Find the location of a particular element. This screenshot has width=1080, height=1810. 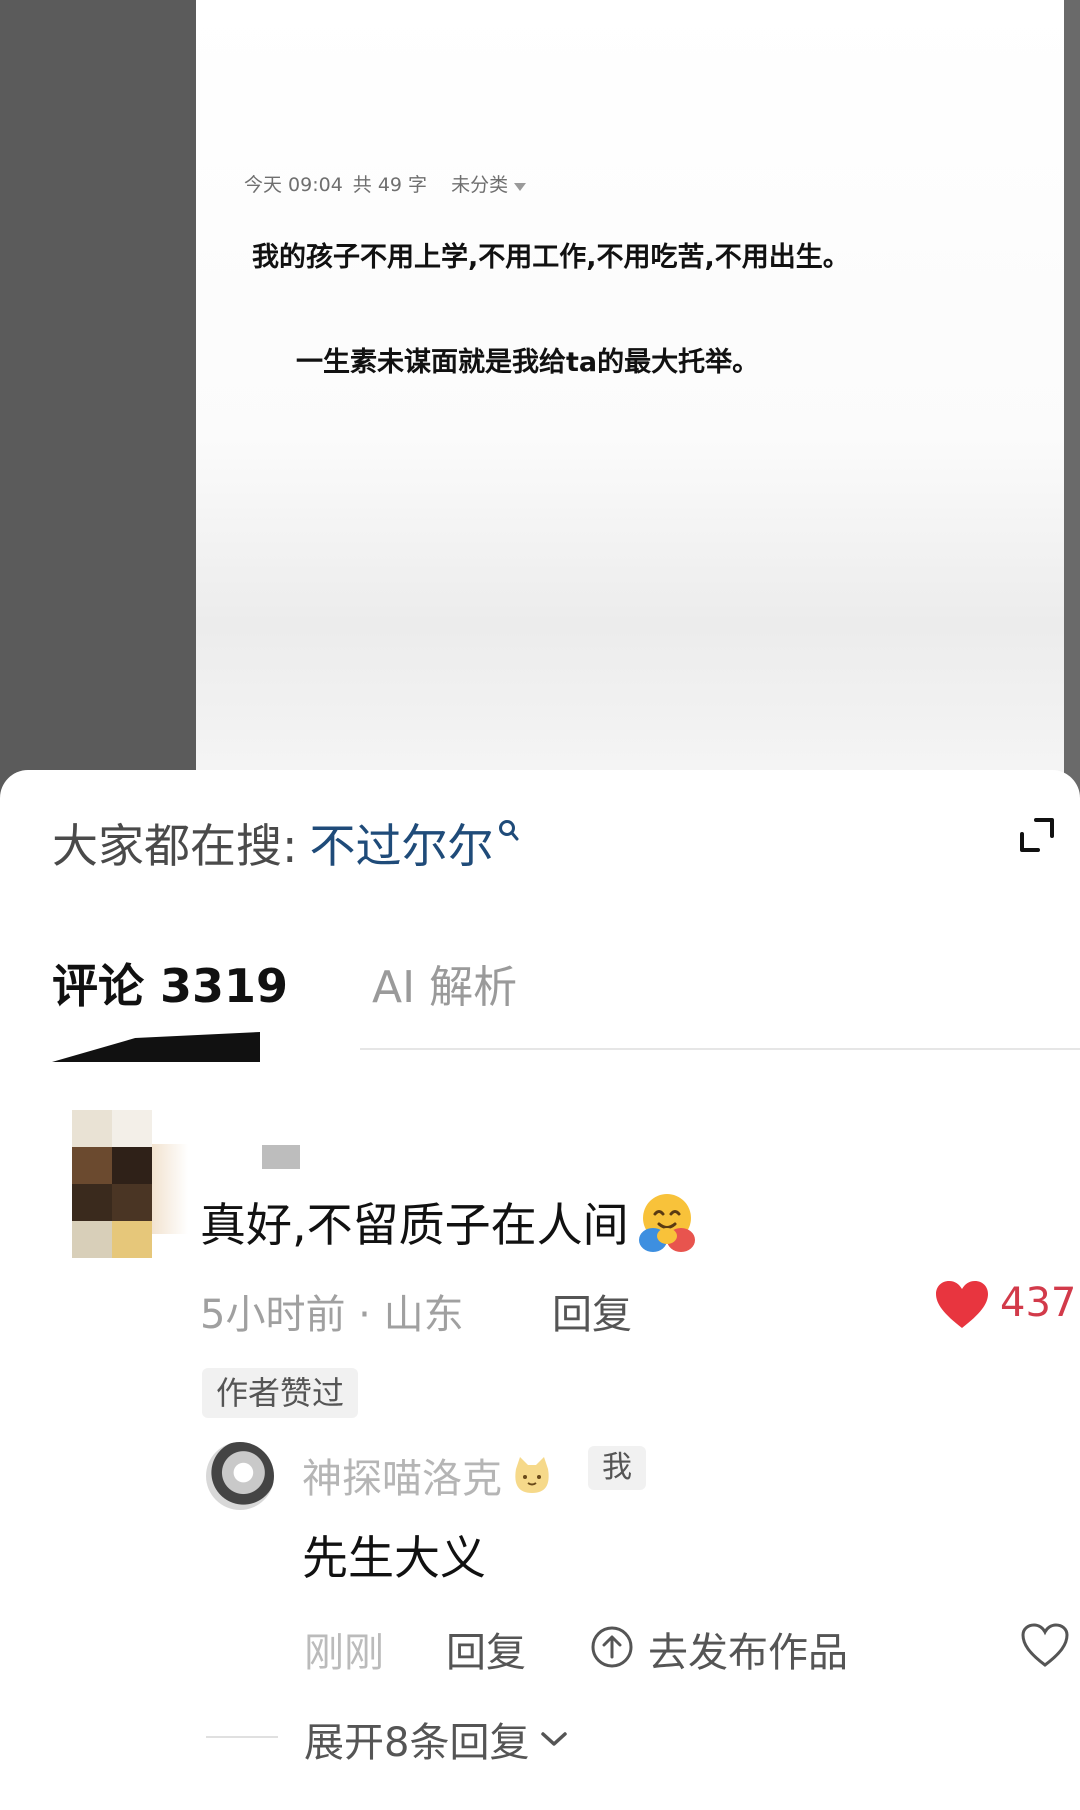

search-prefix: 大家都在搜: is located at coordinates (175, 846).